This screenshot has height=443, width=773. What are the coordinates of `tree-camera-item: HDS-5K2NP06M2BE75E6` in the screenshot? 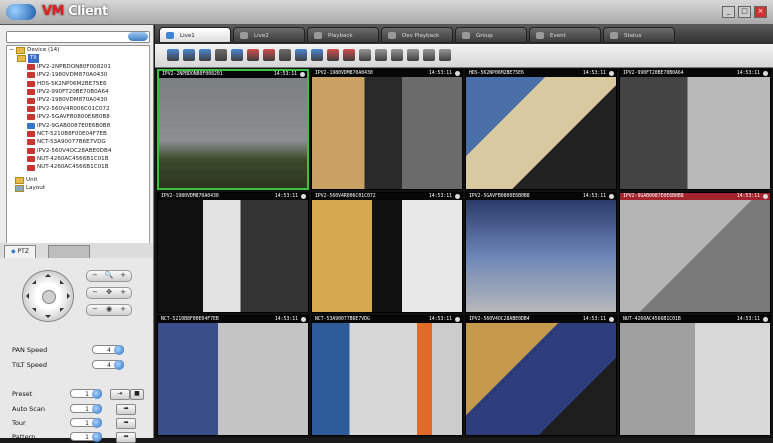 It's located at (78, 84).